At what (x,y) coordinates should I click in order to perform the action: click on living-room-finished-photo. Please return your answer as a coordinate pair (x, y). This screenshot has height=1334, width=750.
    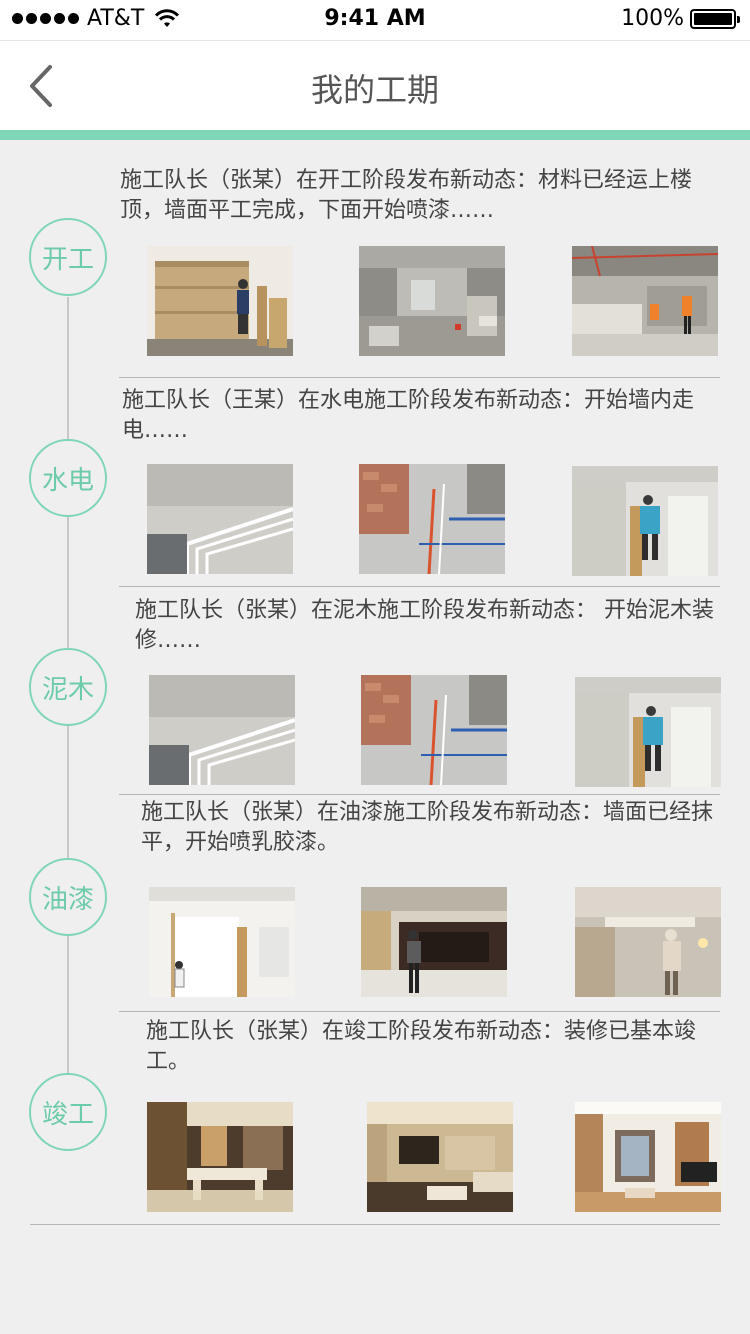
    Looking at the image, I should click on (440, 1157).